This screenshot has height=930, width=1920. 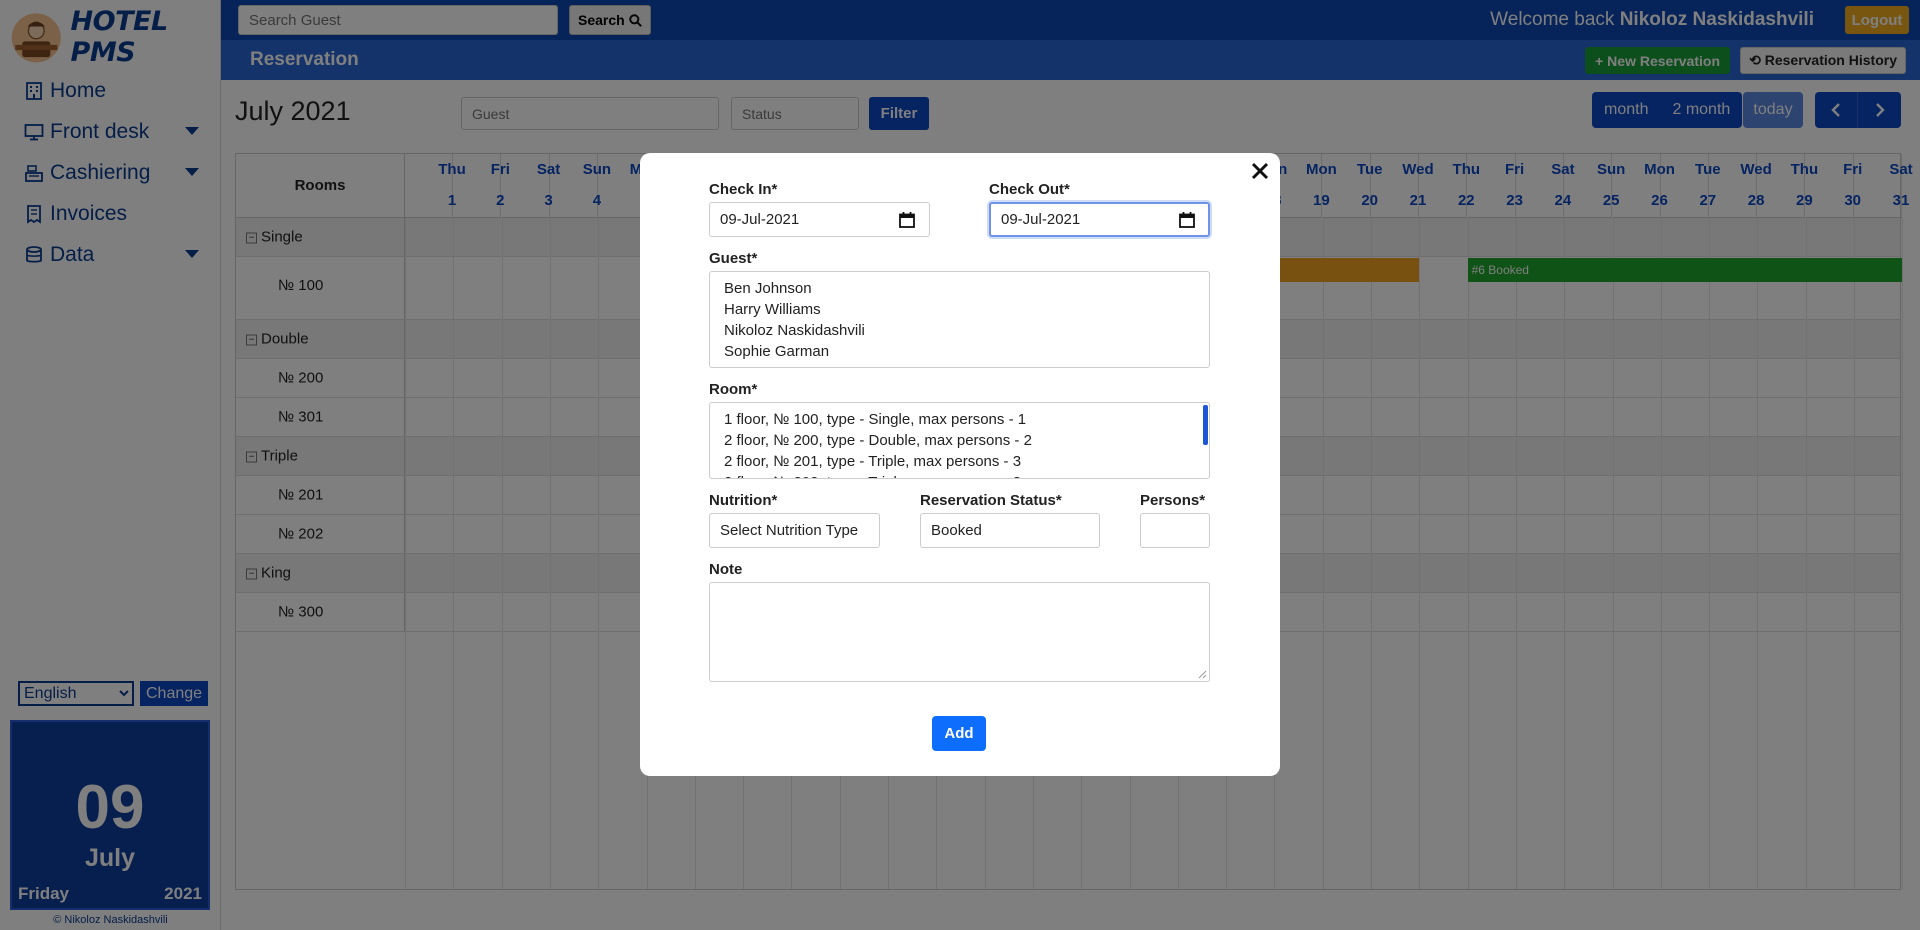 I want to click on nutrition-select-value: Select Nutrition Type, so click(x=789, y=530).